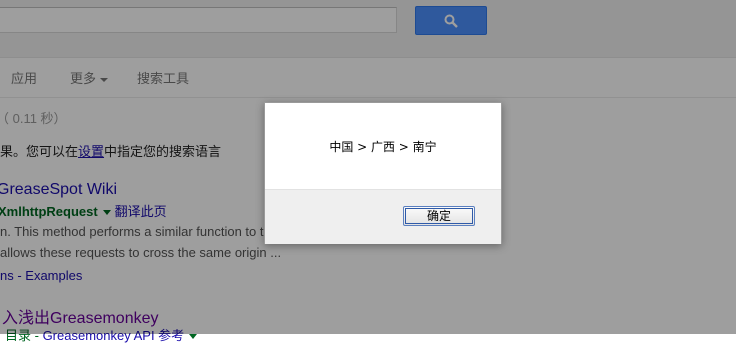  What do you see at coordinates (439, 216) in the screenshot?
I see `ok-button: 确定` at bounding box center [439, 216].